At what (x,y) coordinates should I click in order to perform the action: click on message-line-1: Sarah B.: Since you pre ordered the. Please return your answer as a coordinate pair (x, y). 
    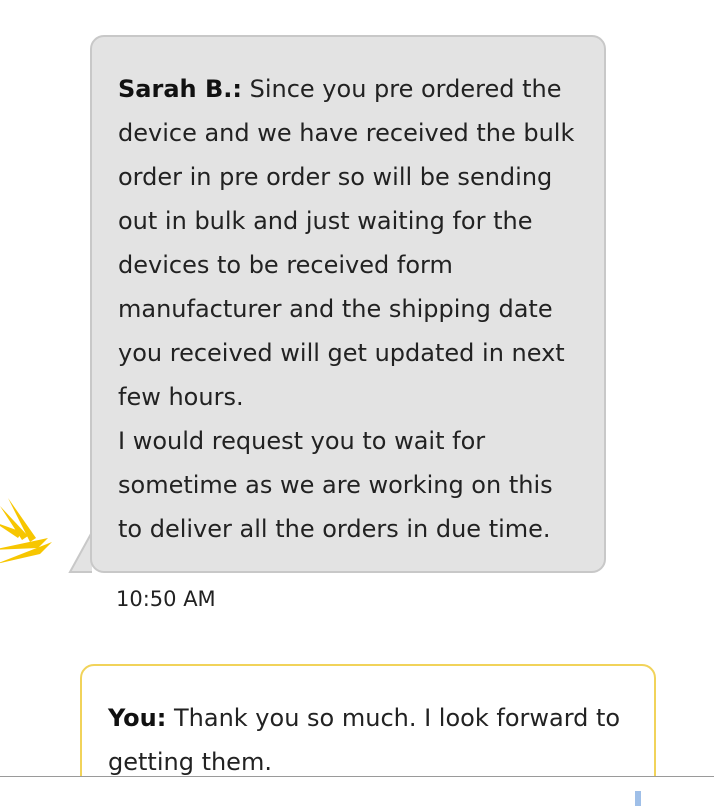
    Looking at the image, I should click on (348, 89).